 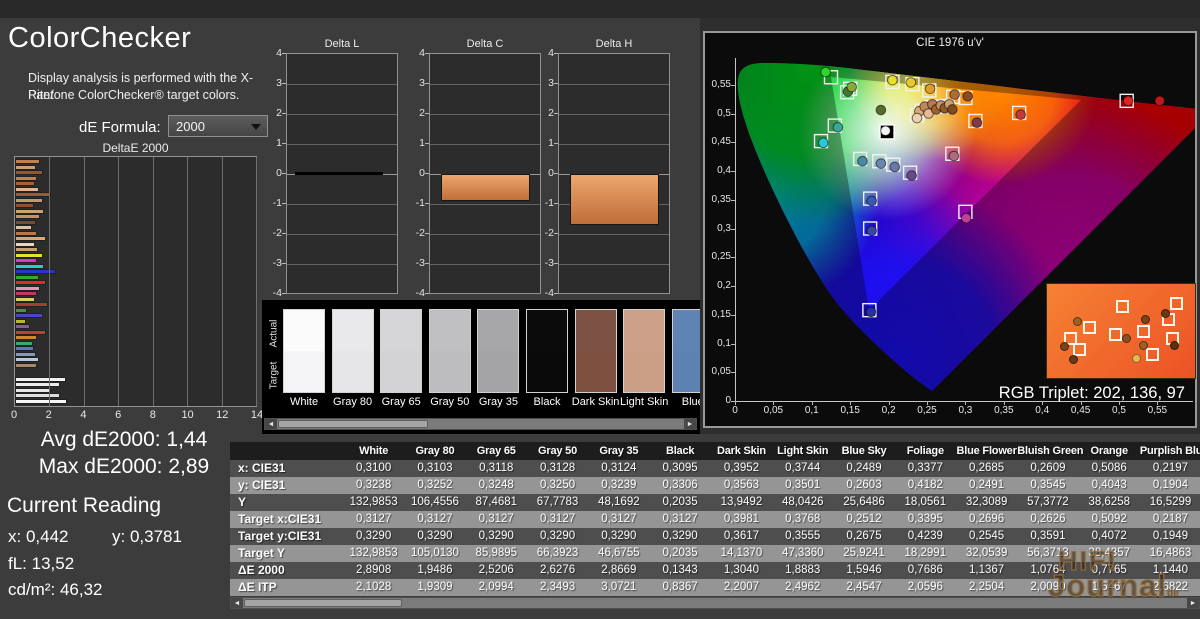 I want to click on table-cell: 0,3095, so click(x=680, y=468).